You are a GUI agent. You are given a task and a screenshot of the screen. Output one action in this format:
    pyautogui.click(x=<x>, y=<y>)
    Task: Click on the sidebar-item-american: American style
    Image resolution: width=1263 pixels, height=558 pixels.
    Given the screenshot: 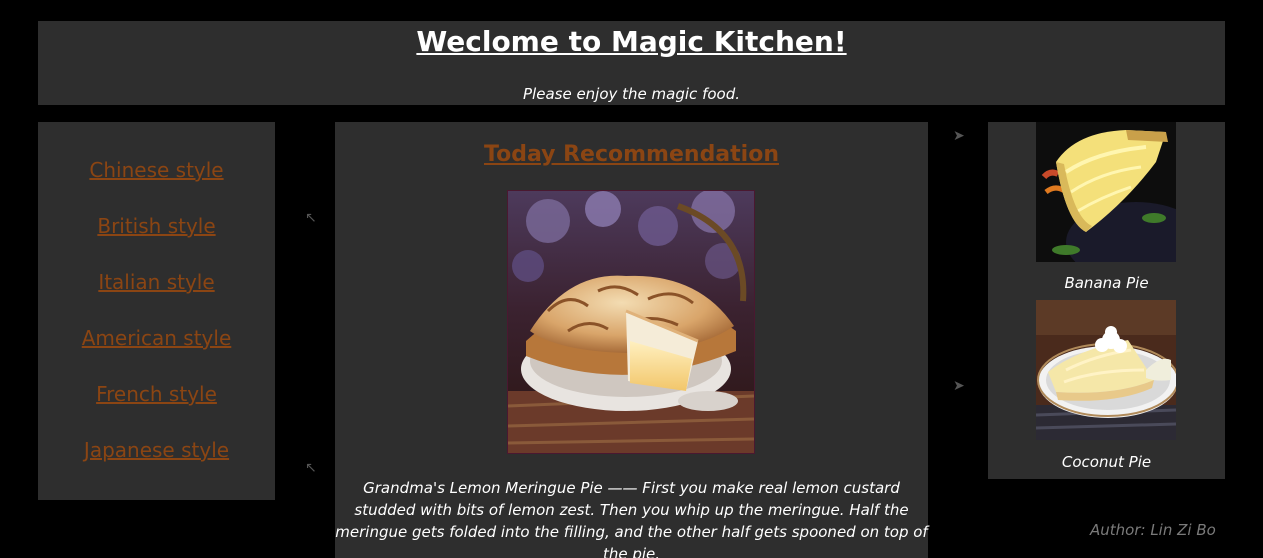 What is the action you would take?
    pyautogui.click(x=156, y=338)
    